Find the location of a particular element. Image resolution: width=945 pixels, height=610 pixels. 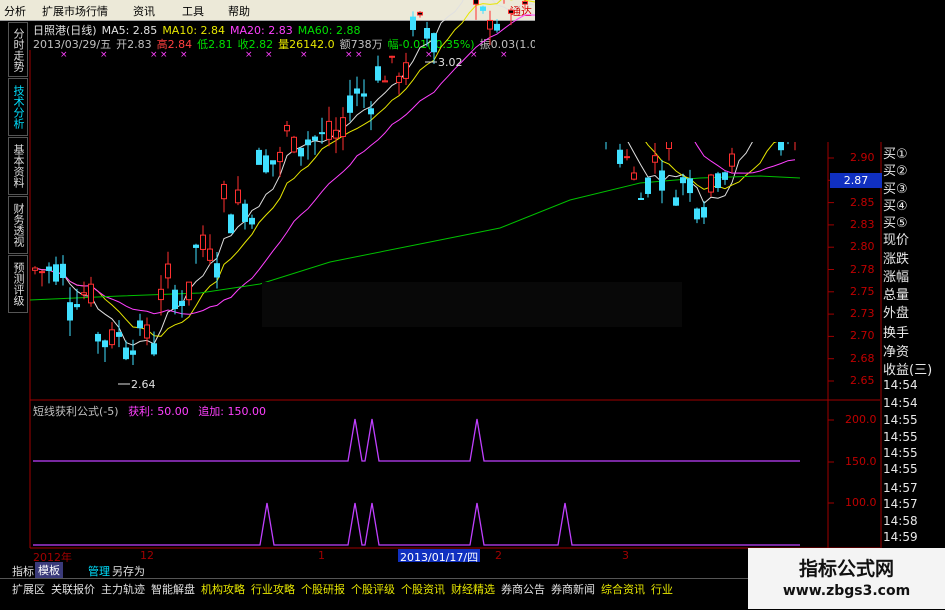

info-tab: 券商公告 is located at coordinates (523, 589).